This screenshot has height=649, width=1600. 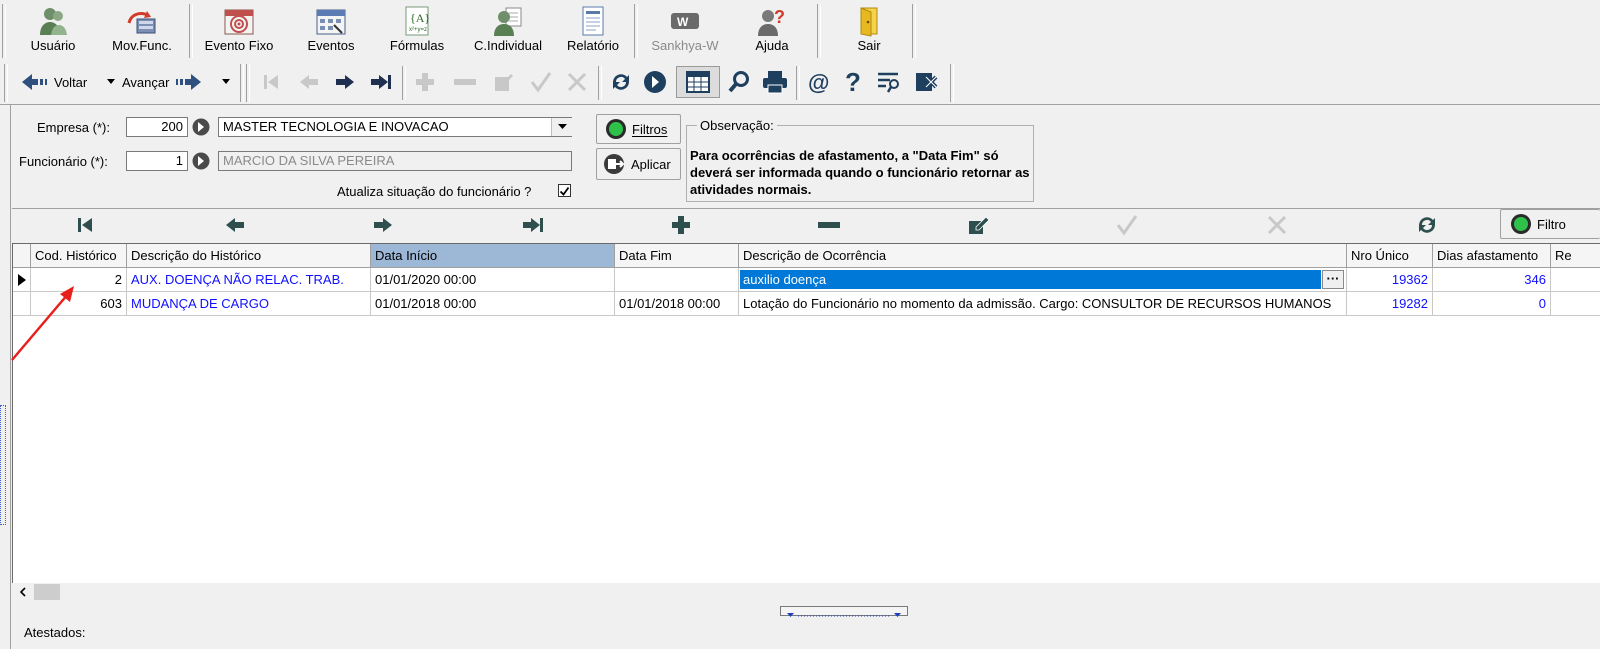 I want to click on panel-splitter, so click(x=844, y=611).